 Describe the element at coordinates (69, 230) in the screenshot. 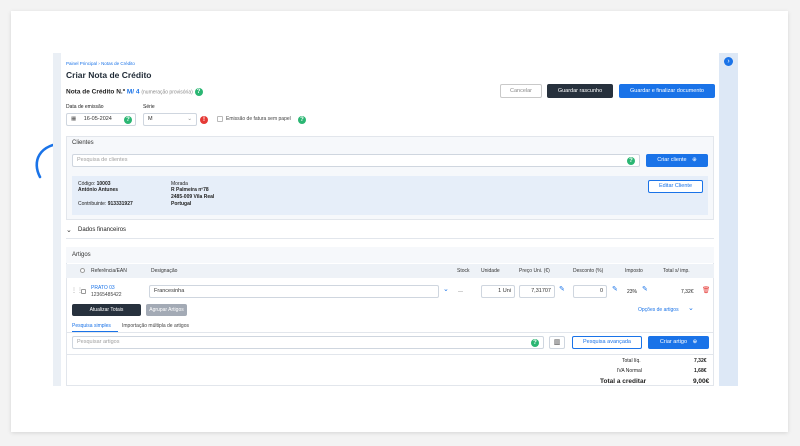

I see `financial-toggle-icon: ⌄` at that location.